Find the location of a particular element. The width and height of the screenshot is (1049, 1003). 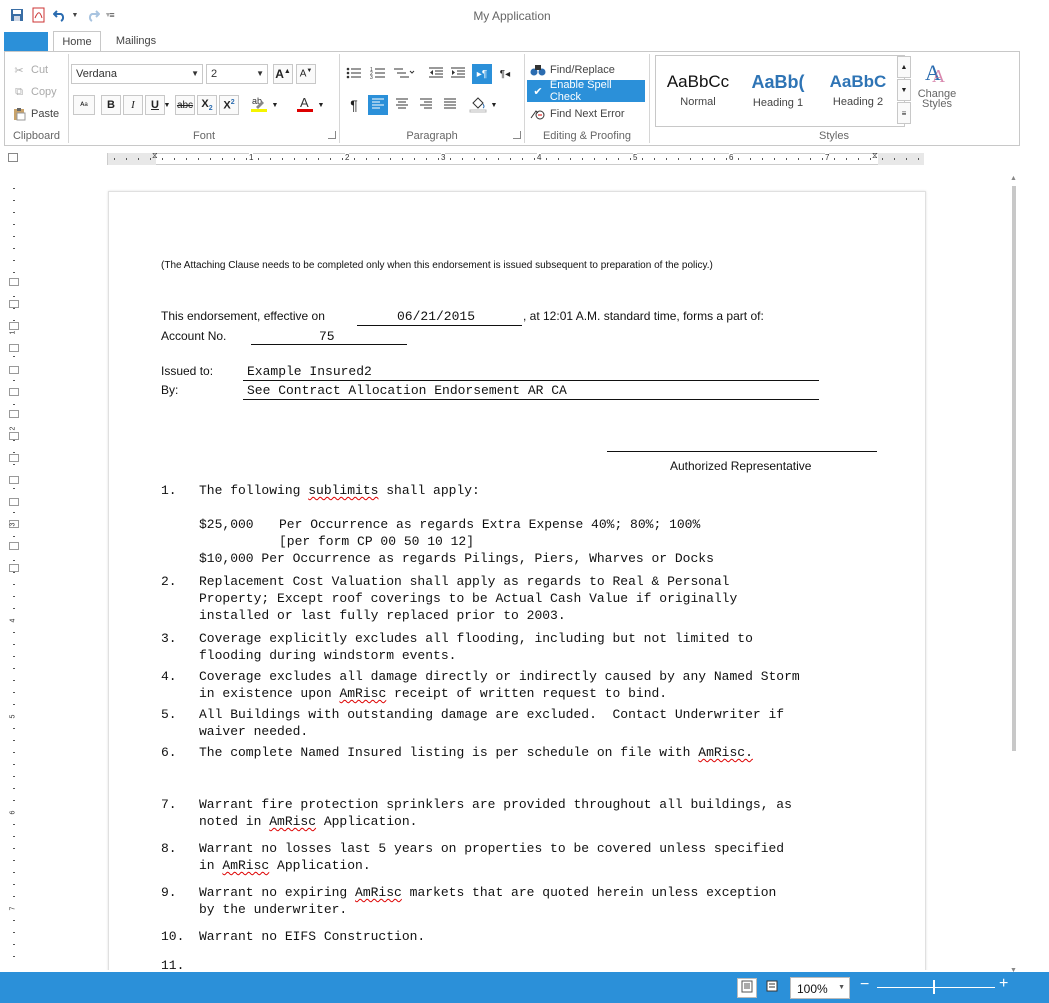

highlight-color-button: ab is located at coordinates (259, 105).